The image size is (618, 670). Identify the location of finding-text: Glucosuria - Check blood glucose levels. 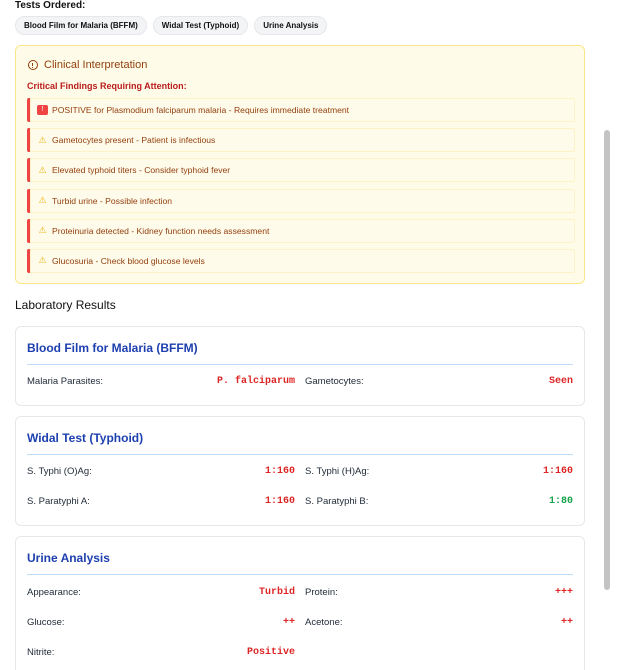
(128, 260).